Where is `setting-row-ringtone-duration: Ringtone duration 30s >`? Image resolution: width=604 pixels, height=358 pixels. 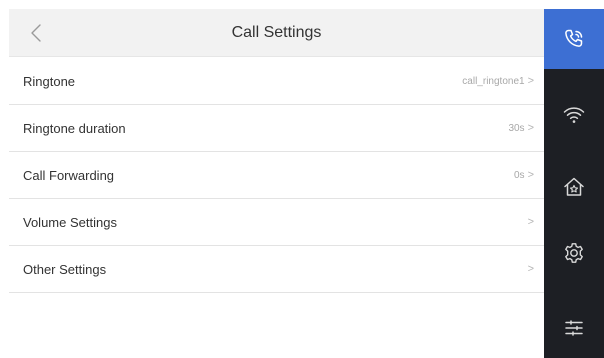
setting-row-ringtone-duration: Ringtone duration 30s > is located at coordinates (276, 128).